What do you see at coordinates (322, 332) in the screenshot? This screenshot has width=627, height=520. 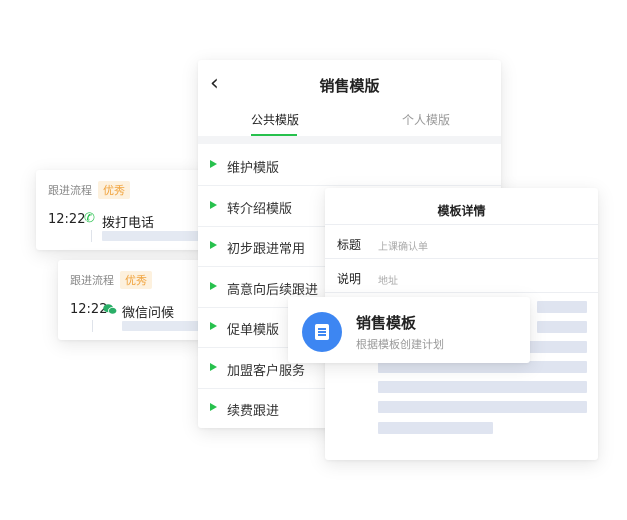 I see `document-icon` at bounding box center [322, 332].